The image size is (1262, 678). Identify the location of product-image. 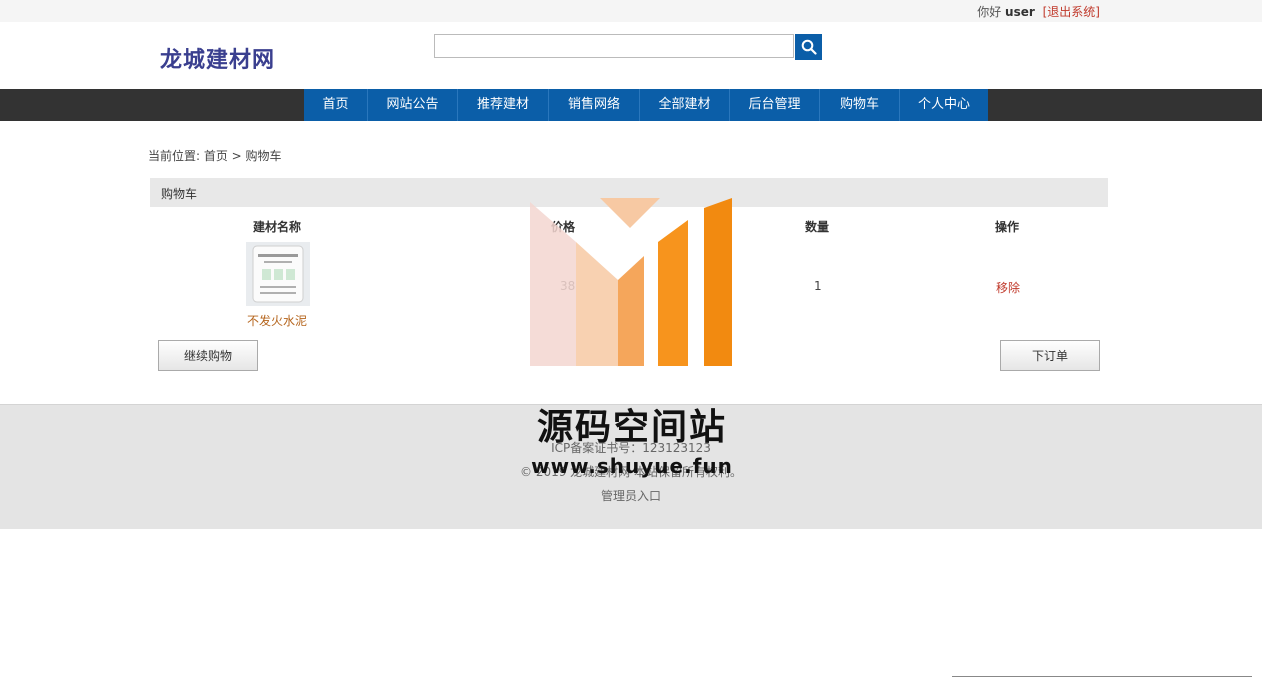
(278, 274).